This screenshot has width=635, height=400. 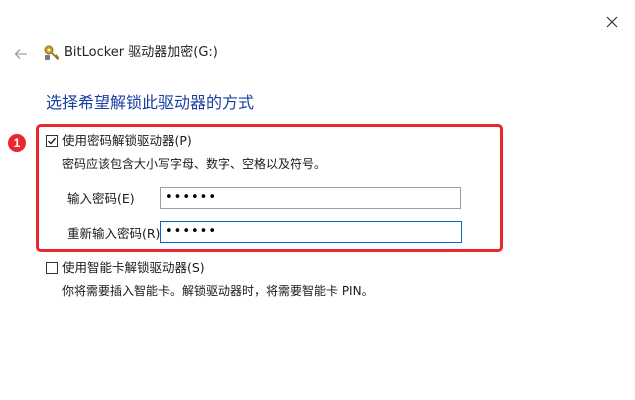 I want to click on use-password-checkbox: 使用密码解锁驱动器(P), so click(x=119, y=141).